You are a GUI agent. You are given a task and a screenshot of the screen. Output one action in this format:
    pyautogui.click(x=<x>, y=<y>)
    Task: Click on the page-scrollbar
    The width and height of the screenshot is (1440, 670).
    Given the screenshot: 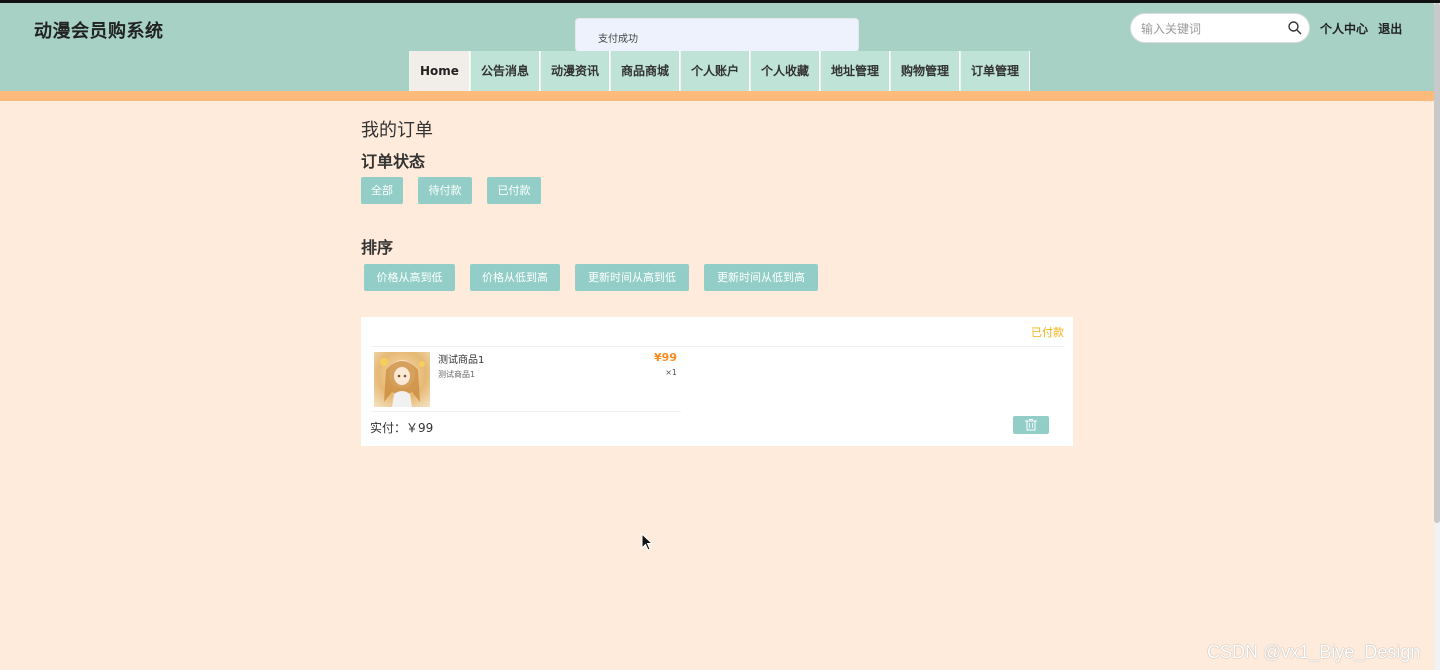 What is the action you would take?
    pyautogui.click(x=1437, y=336)
    